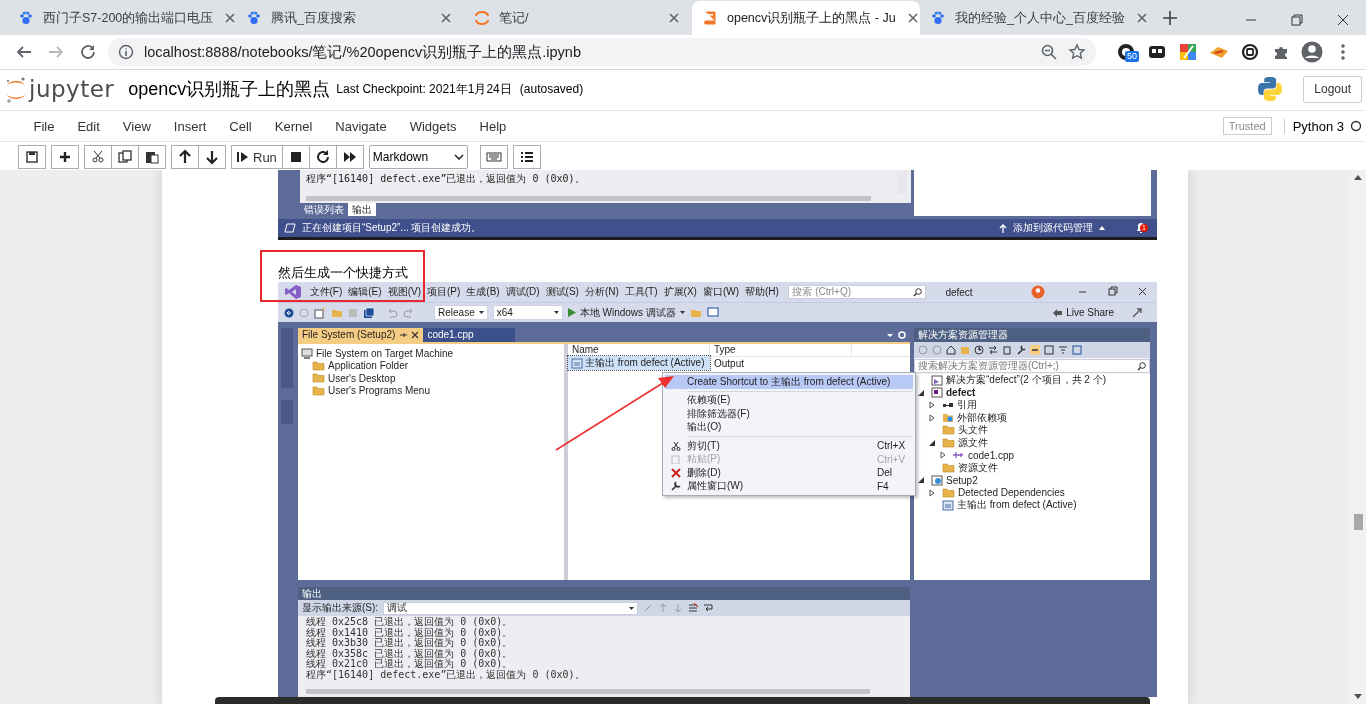 The width and height of the screenshot is (1366, 704). What do you see at coordinates (415, 335) in the screenshot?
I see `close-icon` at bounding box center [415, 335].